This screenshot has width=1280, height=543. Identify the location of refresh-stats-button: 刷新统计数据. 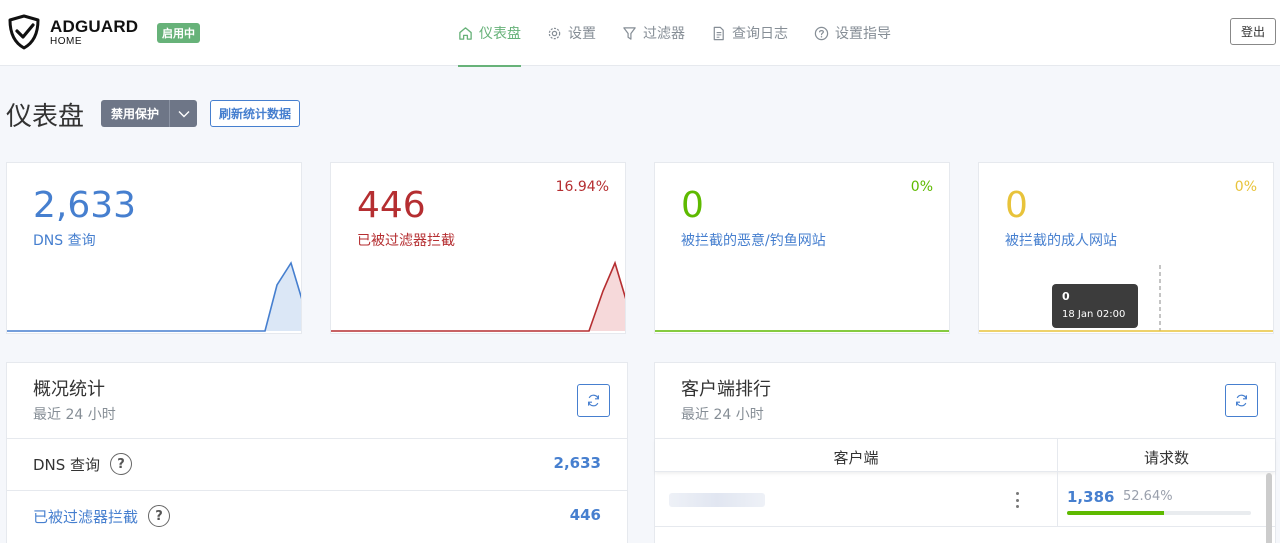
(255, 113).